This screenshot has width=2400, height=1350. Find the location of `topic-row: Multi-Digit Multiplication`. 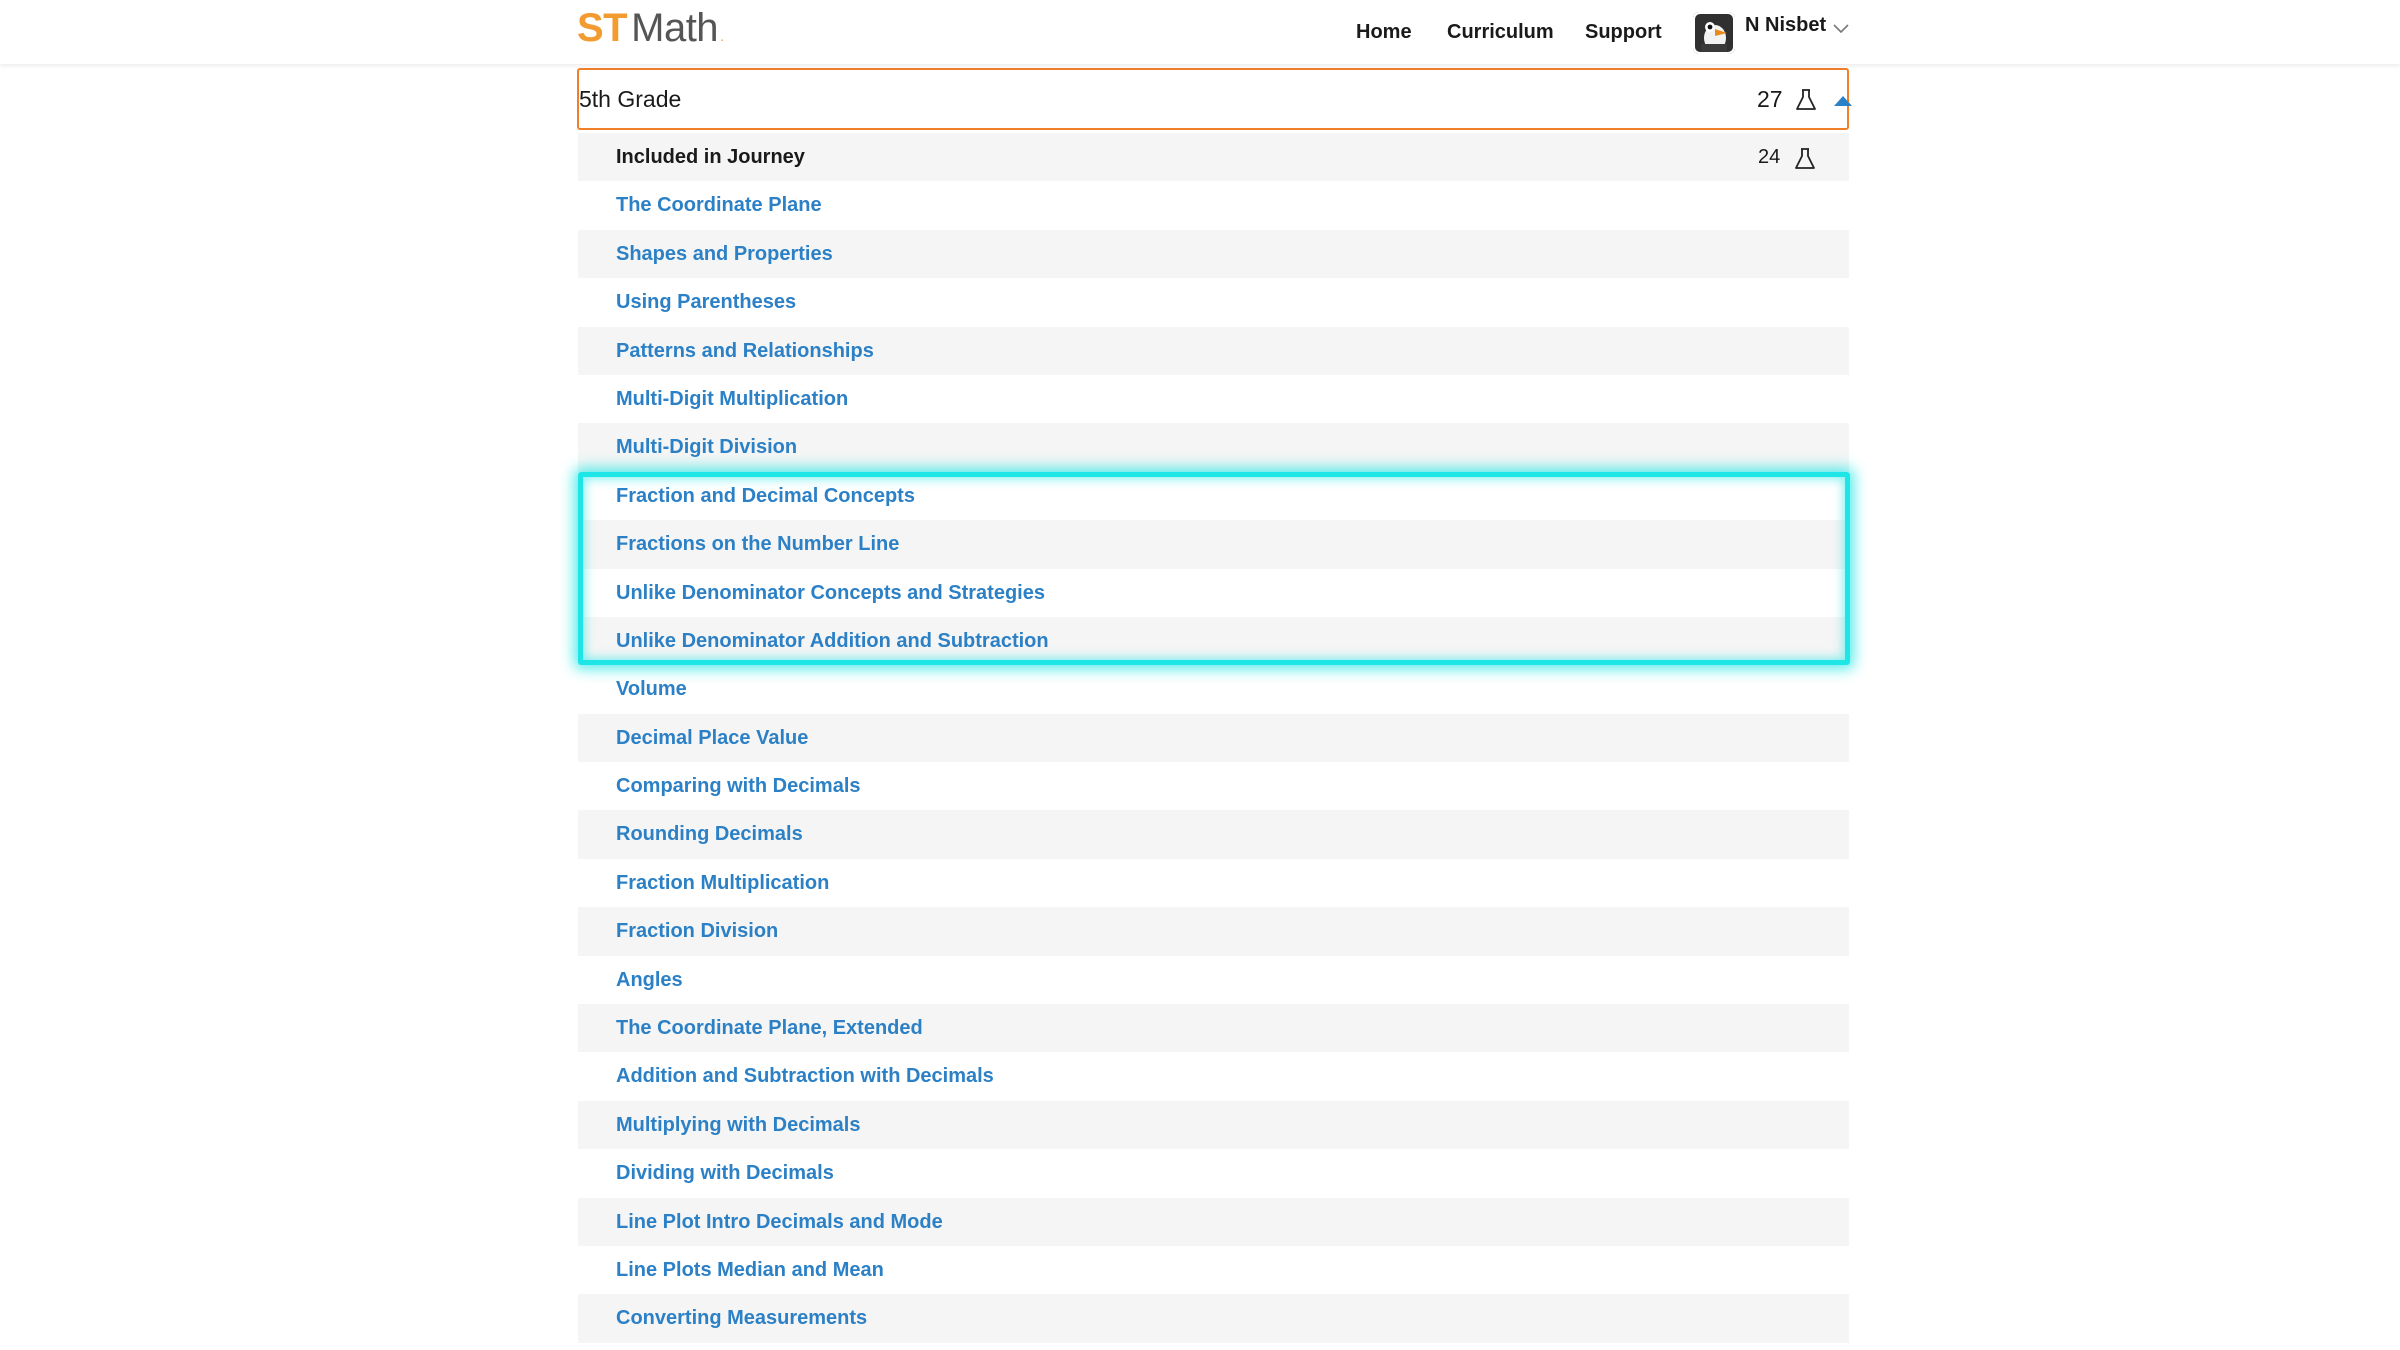

topic-row: Multi-Digit Multiplication is located at coordinates (1213, 399).